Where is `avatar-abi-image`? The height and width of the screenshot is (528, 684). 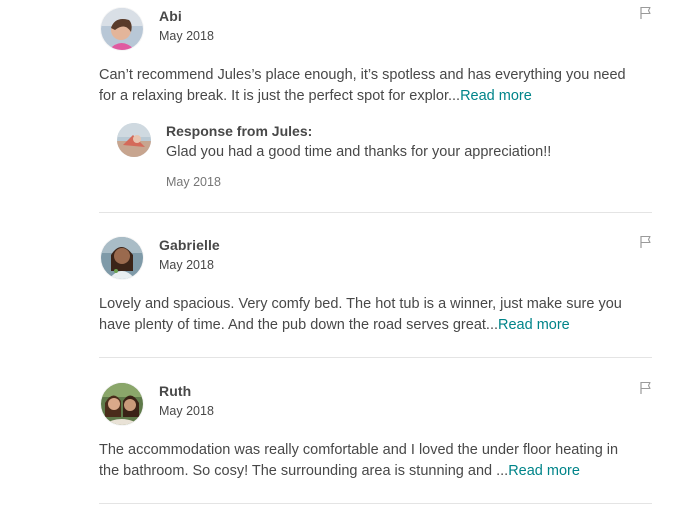
avatar-abi-image is located at coordinates (122, 29).